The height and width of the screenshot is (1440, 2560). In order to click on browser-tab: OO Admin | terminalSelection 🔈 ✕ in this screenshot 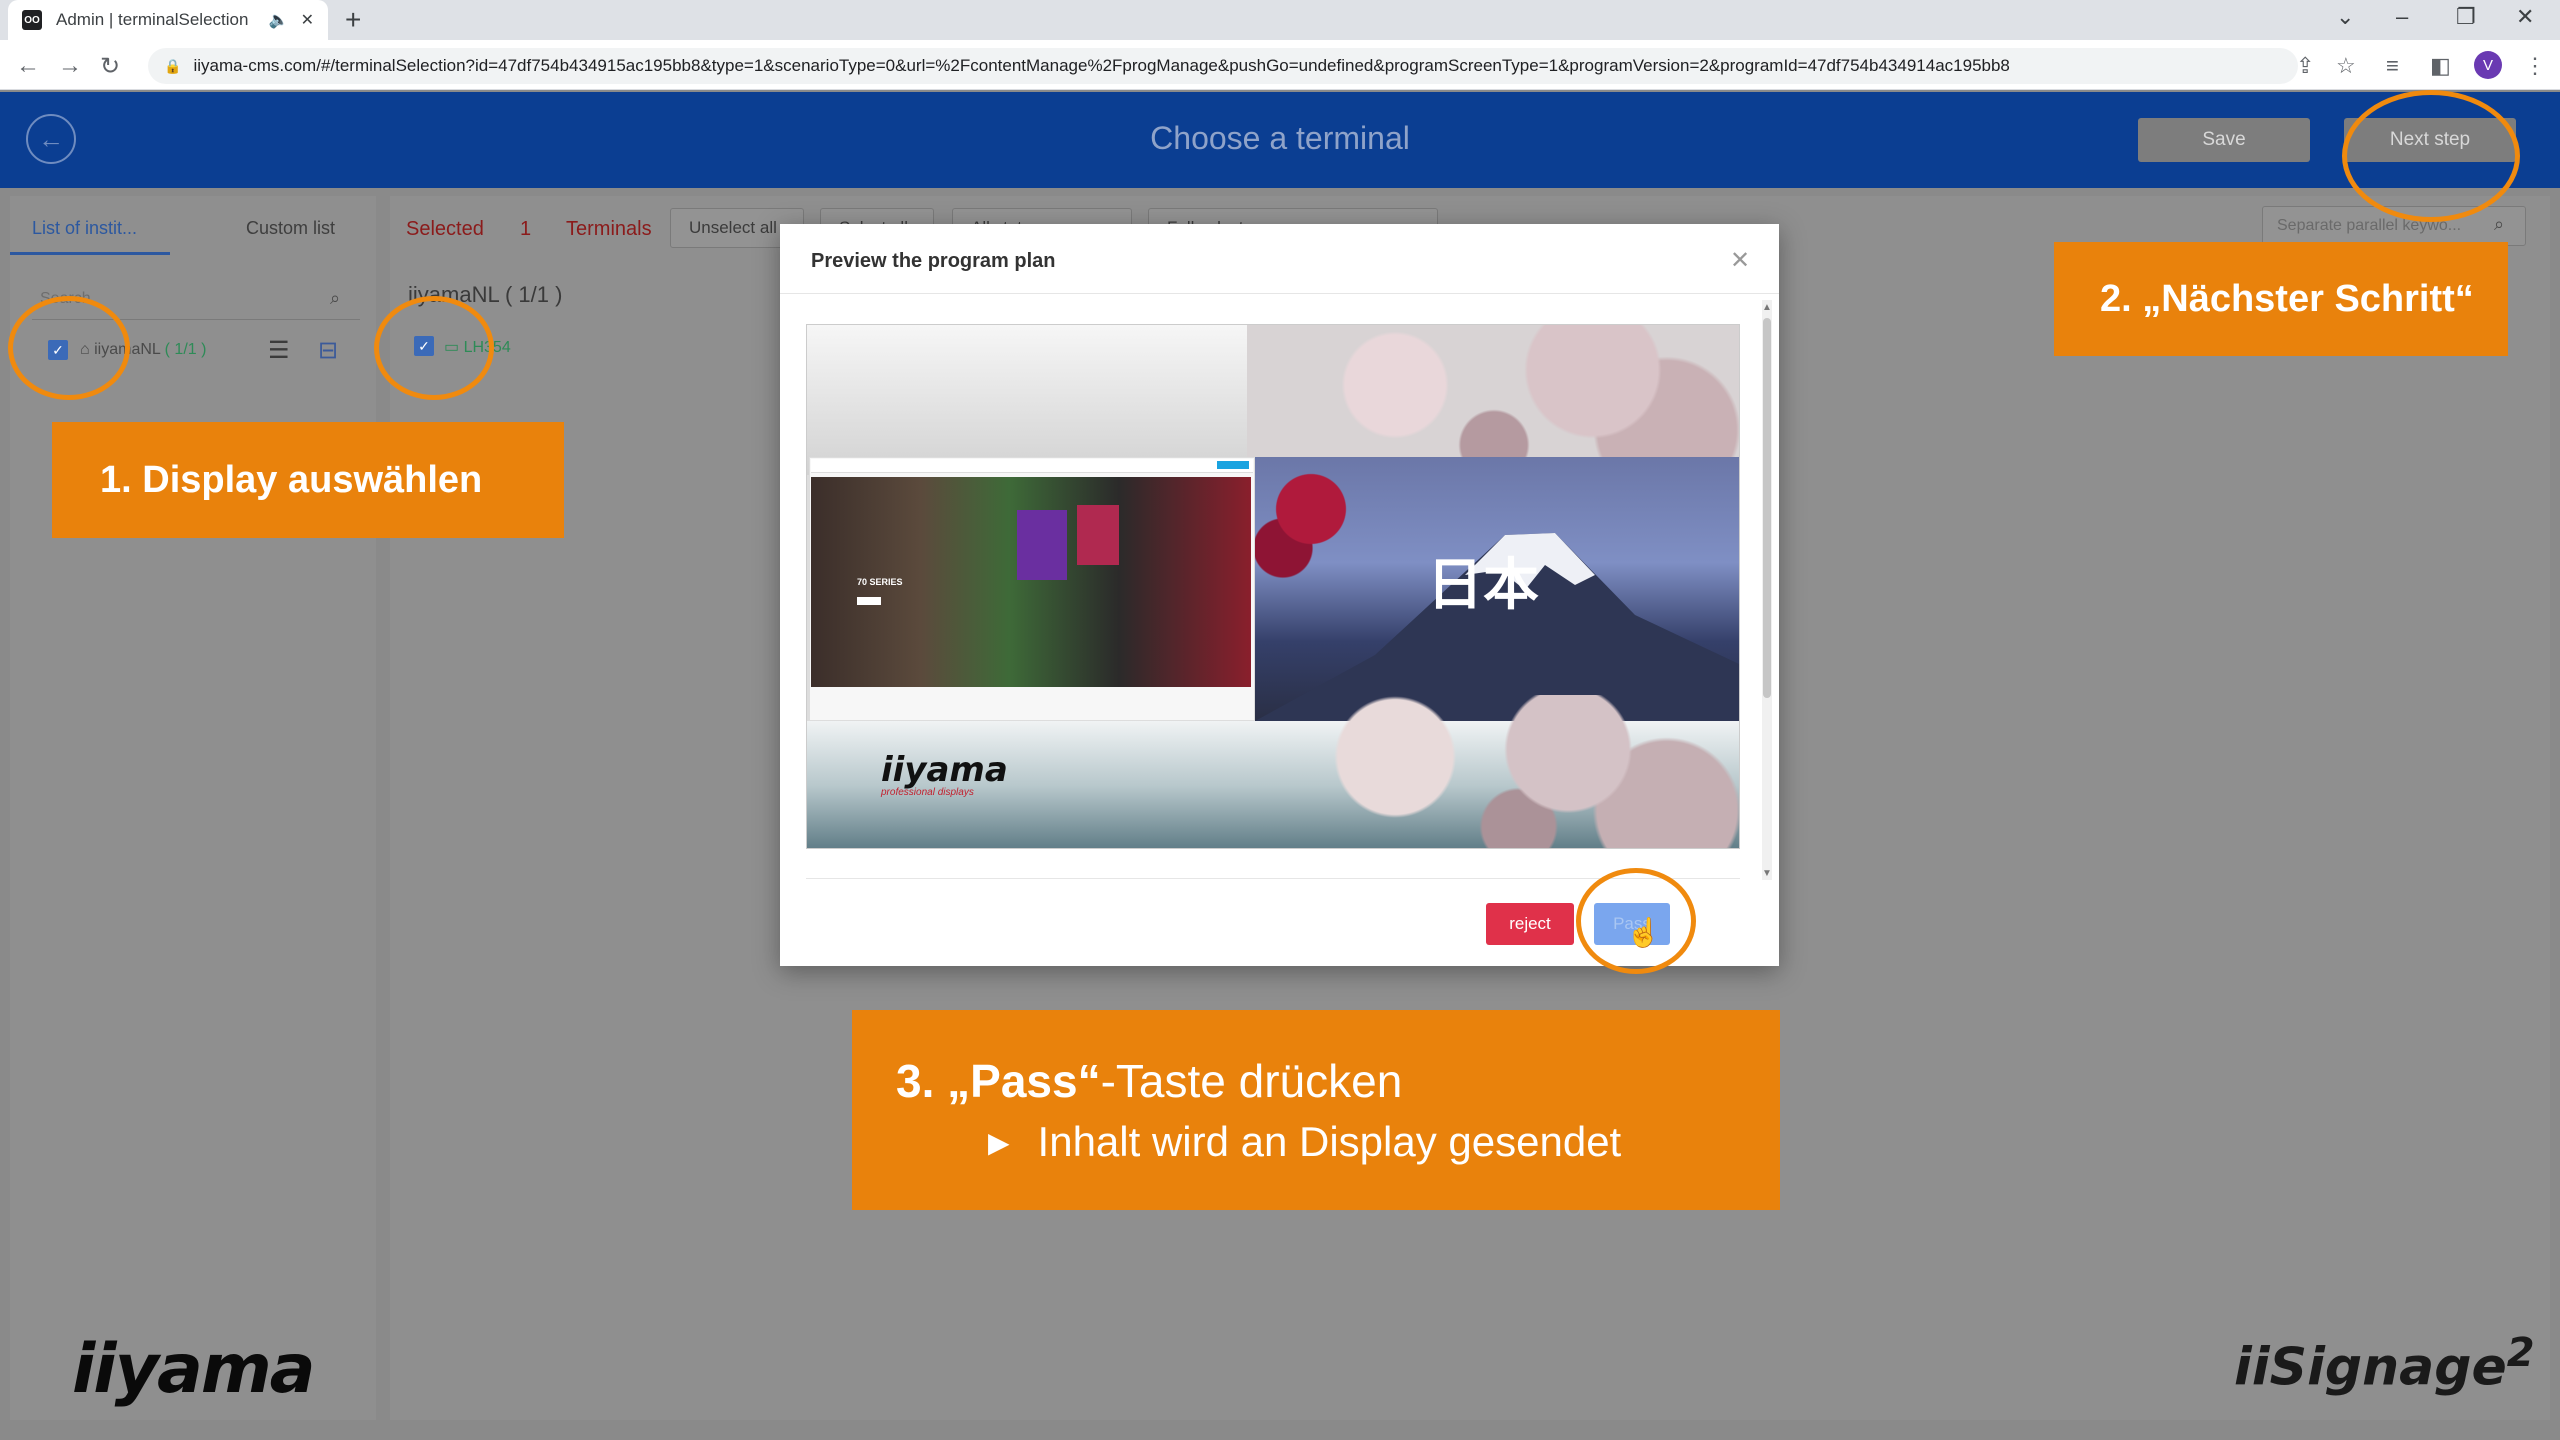, I will do `click(168, 20)`.